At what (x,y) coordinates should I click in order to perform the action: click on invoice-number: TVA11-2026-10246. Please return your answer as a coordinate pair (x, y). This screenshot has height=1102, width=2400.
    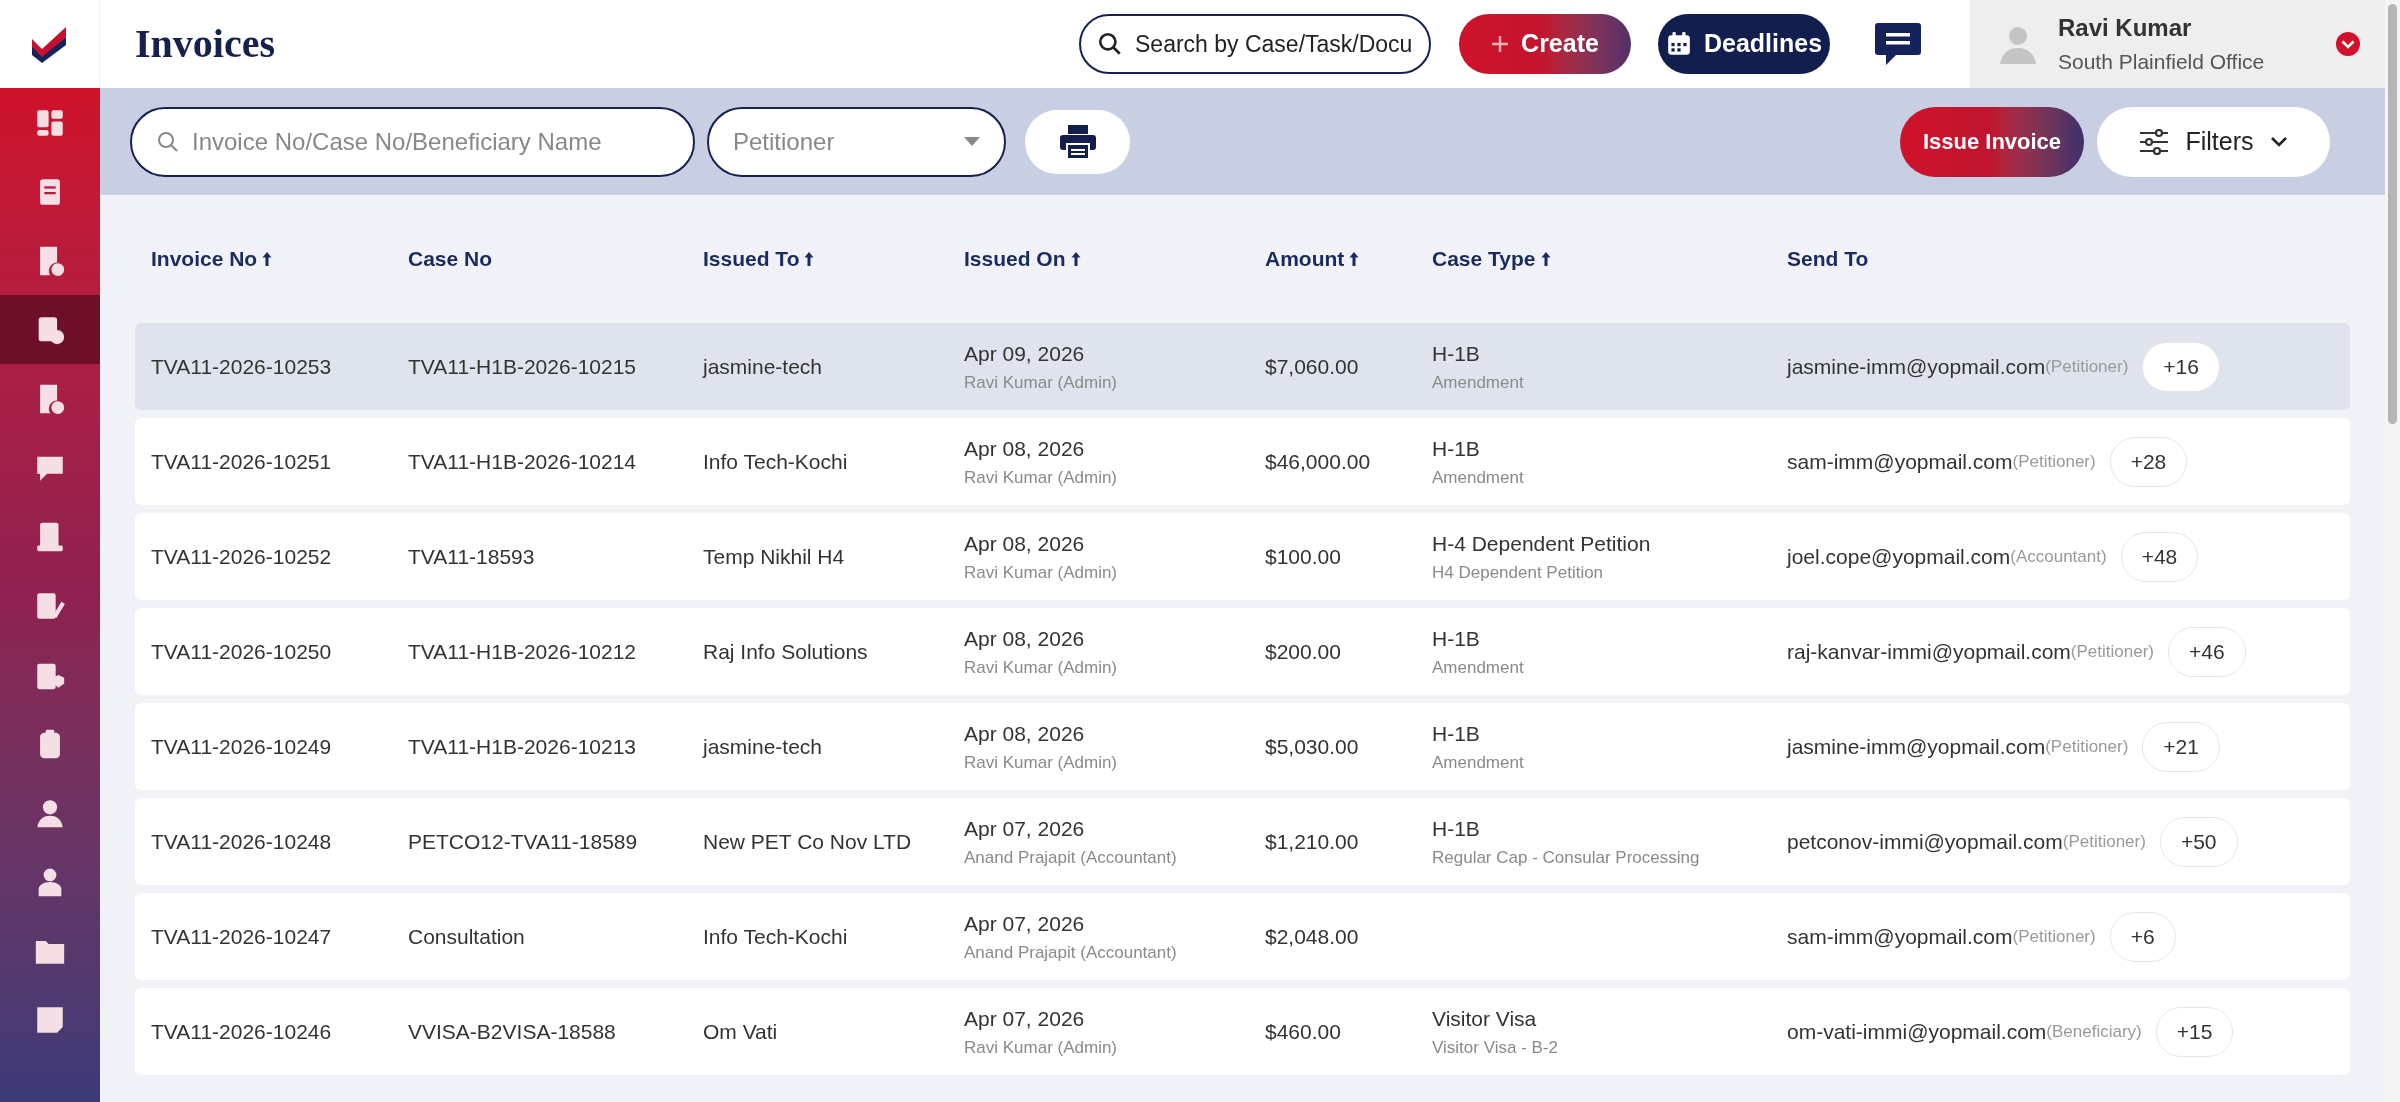
    Looking at the image, I should click on (242, 1031).